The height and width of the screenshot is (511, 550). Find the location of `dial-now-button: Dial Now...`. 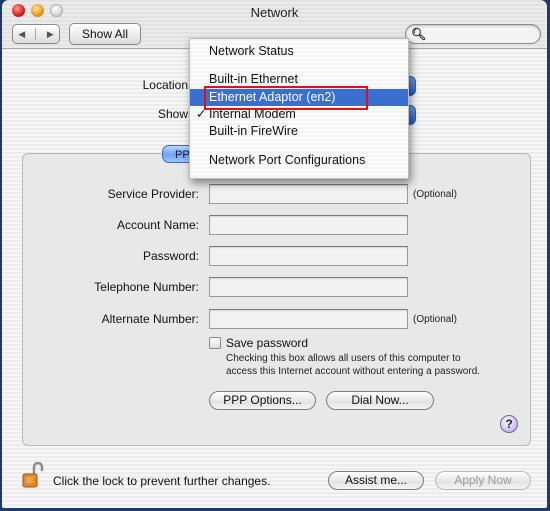

dial-now-button: Dial Now... is located at coordinates (380, 400).